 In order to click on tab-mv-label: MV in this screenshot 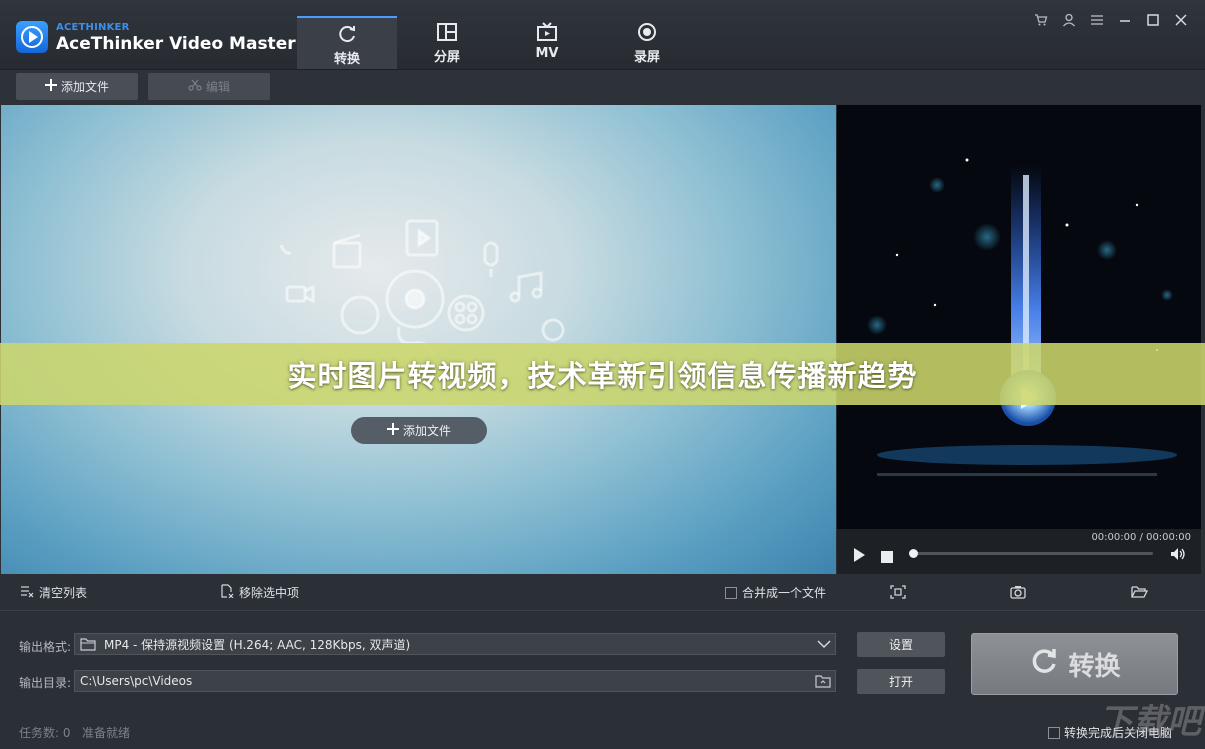, I will do `click(547, 53)`.